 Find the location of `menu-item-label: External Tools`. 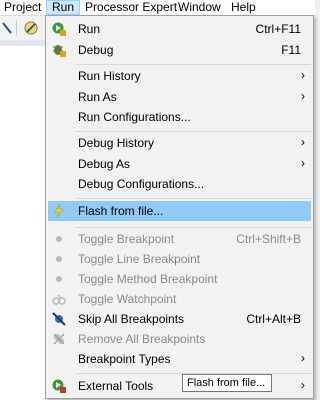

menu-item-label: External Tools is located at coordinates (116, 386).